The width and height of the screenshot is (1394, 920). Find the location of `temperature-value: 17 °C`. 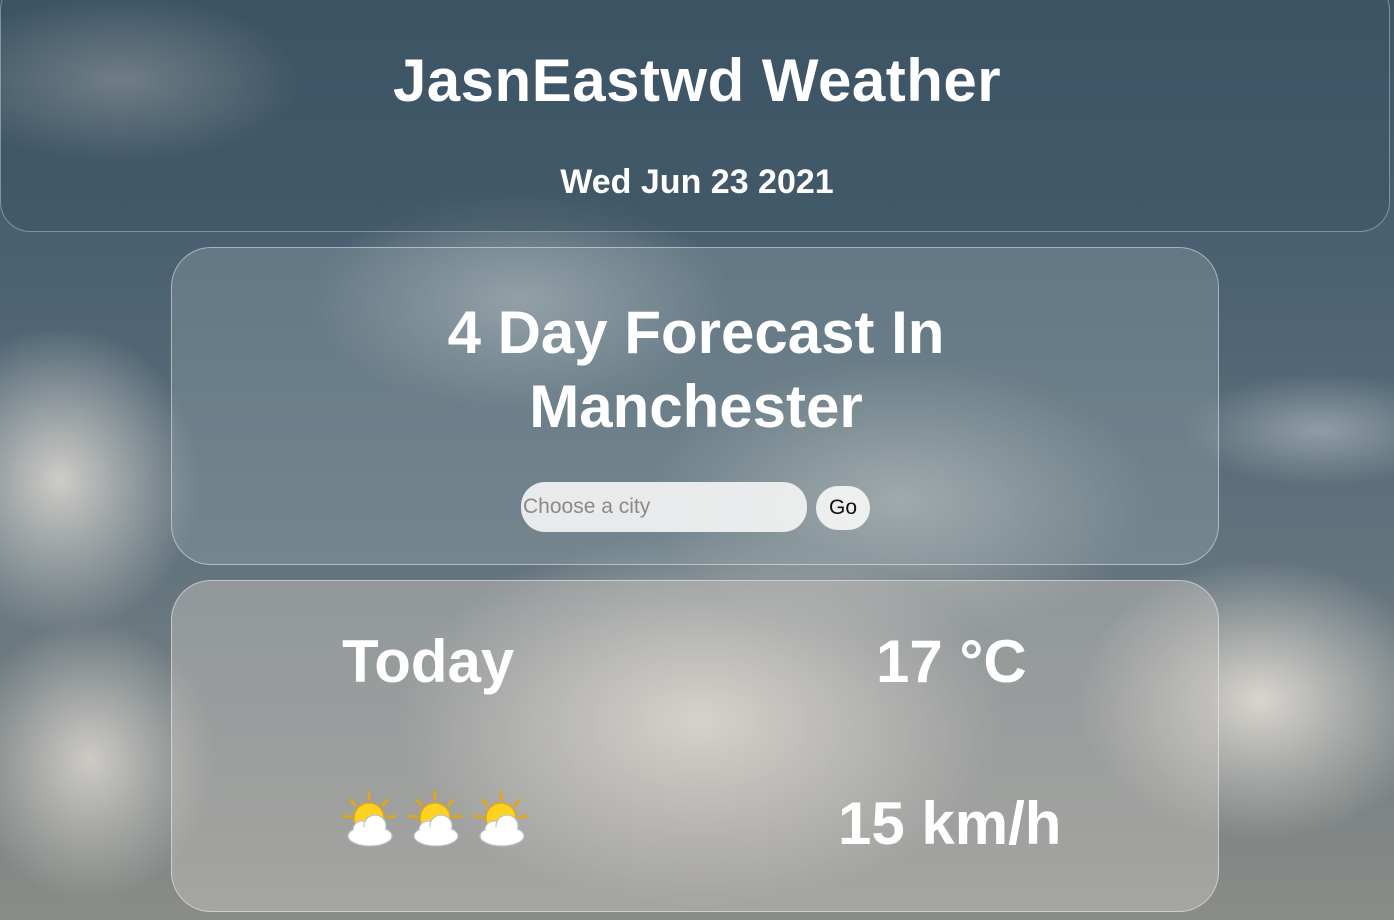

temperature-value: 17 °C is located at coordinates (951, 661).